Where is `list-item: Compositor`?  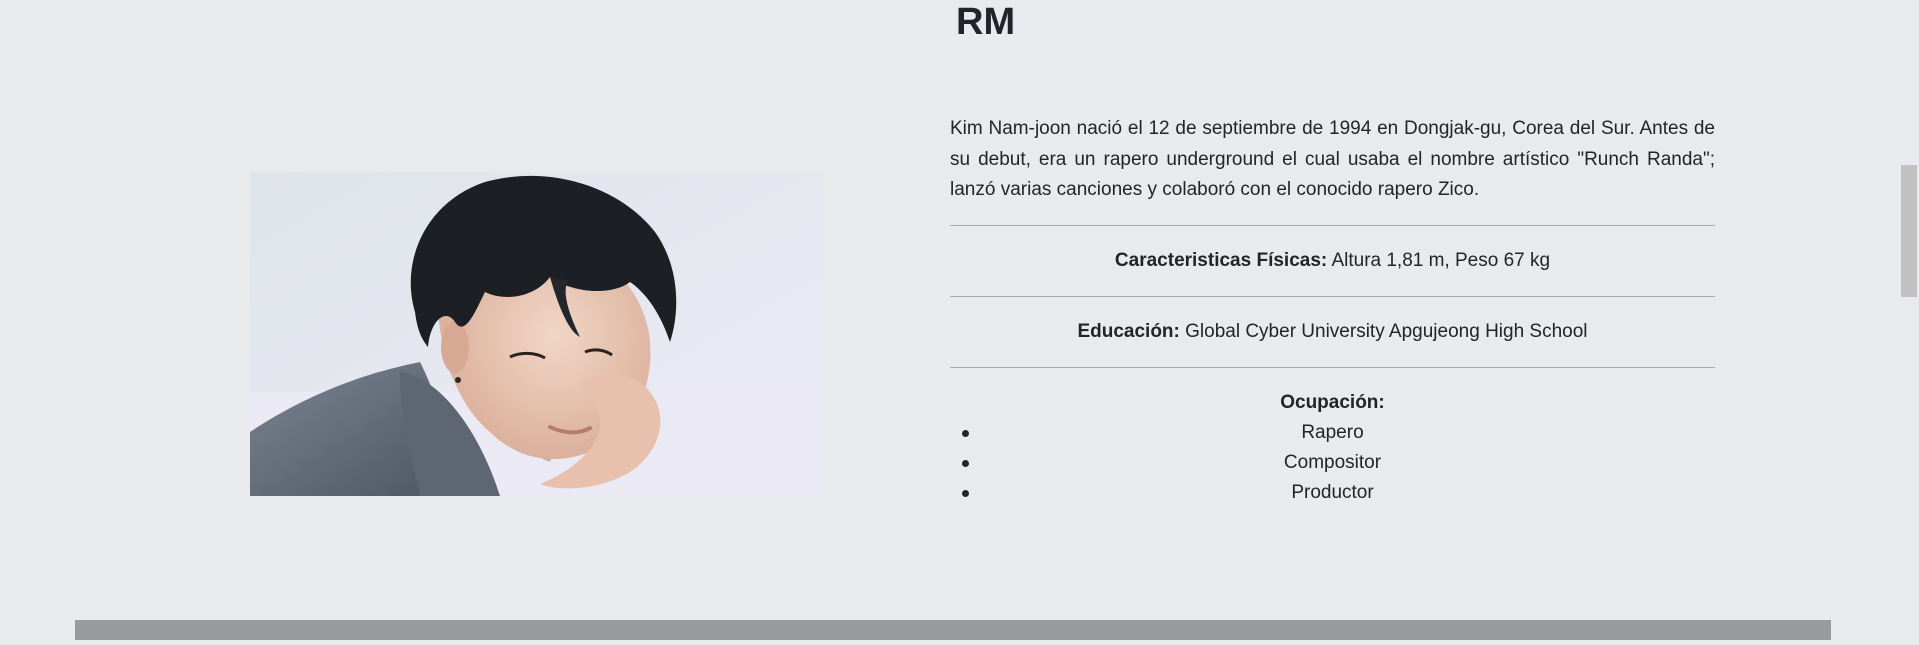
list-item: Compositor is located at coordinates (1332, 463).